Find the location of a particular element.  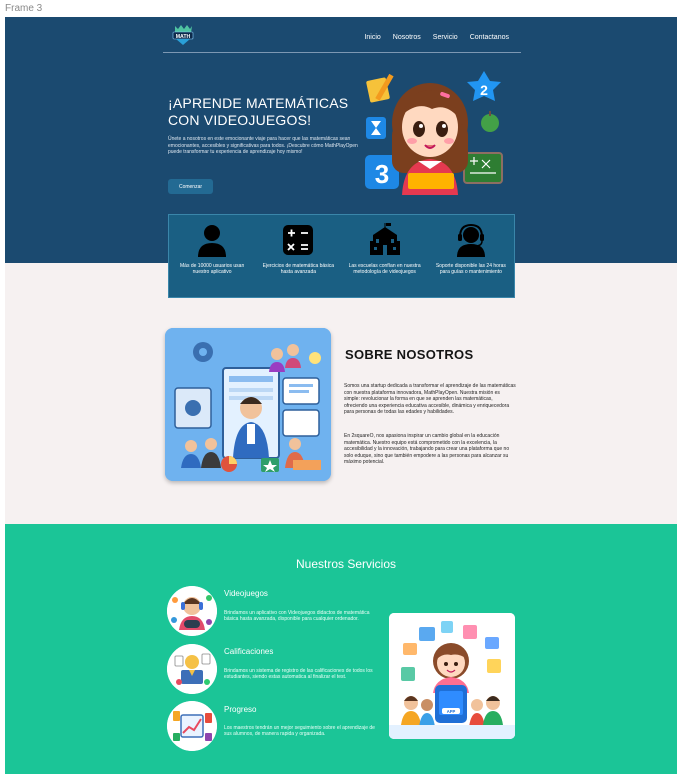

about-illustration is located at coordinates (248, 404).